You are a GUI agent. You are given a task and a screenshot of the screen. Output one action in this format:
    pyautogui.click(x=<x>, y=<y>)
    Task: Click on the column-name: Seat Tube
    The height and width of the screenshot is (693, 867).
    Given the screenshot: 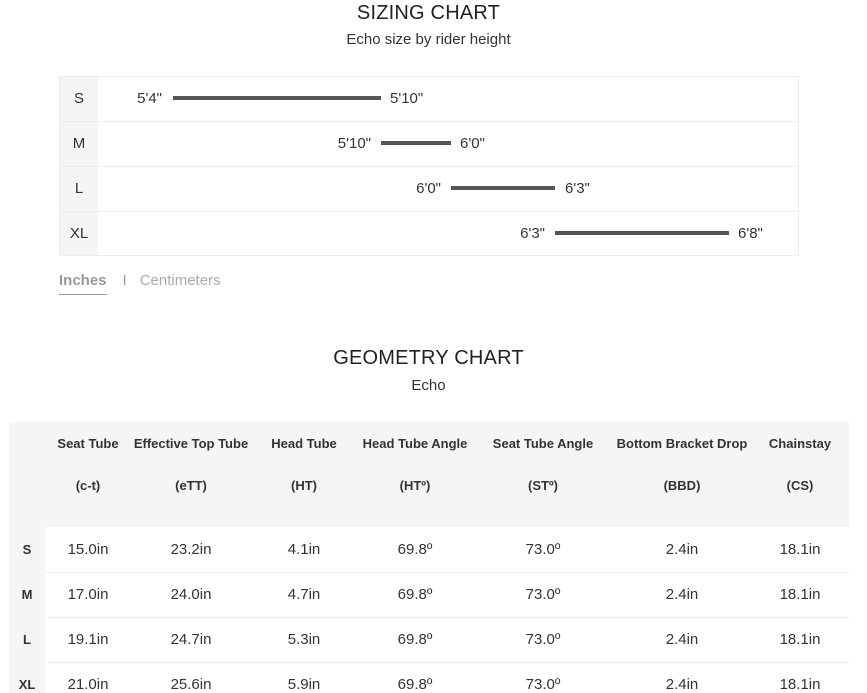 What is the action you would take?
    pyautogui.click(x=88, y=443)
    